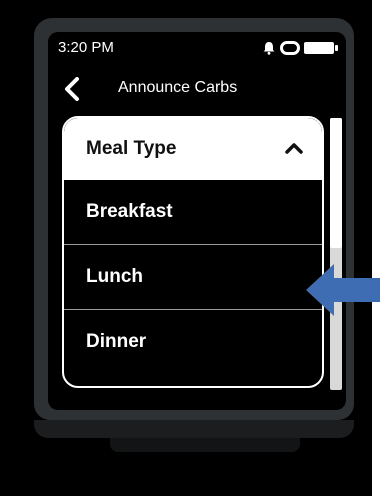 The height and width of the screenshot is (496, 380). Describe the element at coordinates (72, 89) in the screenshot. I see `chevron-left-icon` at that location.